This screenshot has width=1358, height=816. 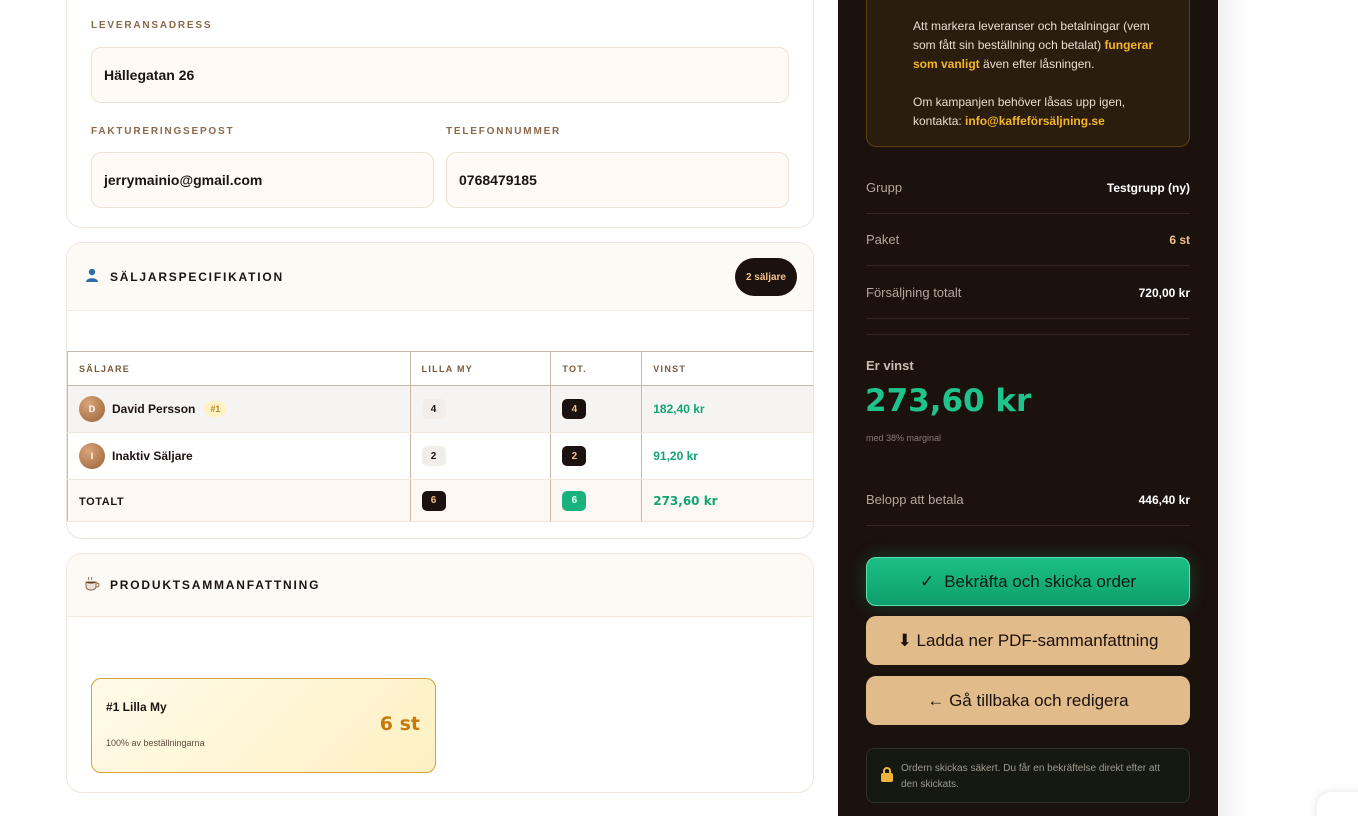 I want to click on coffee-cup-icon, so click(x=92, y=585).